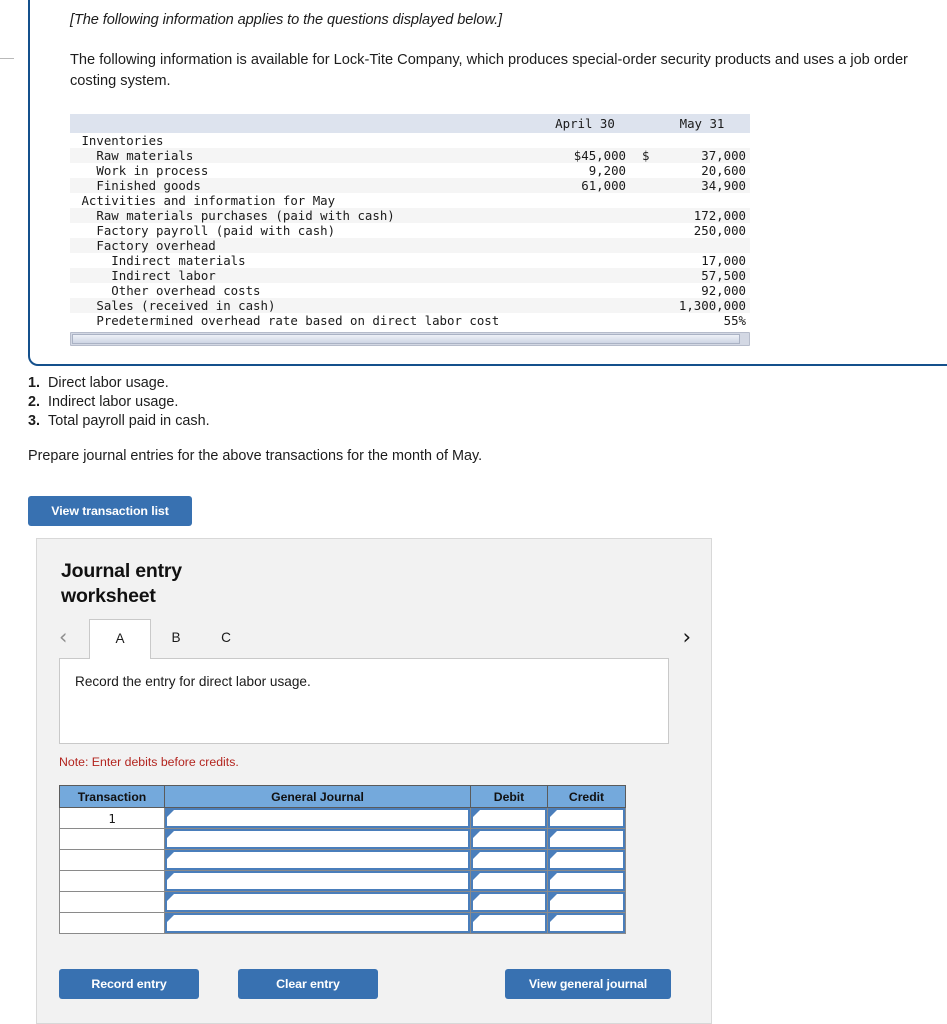  What do you see at coordinates (119, 383) in the screenshot?
I see `question-list-item: 1. Direct labor usage.` at bounding box center [119, 383].